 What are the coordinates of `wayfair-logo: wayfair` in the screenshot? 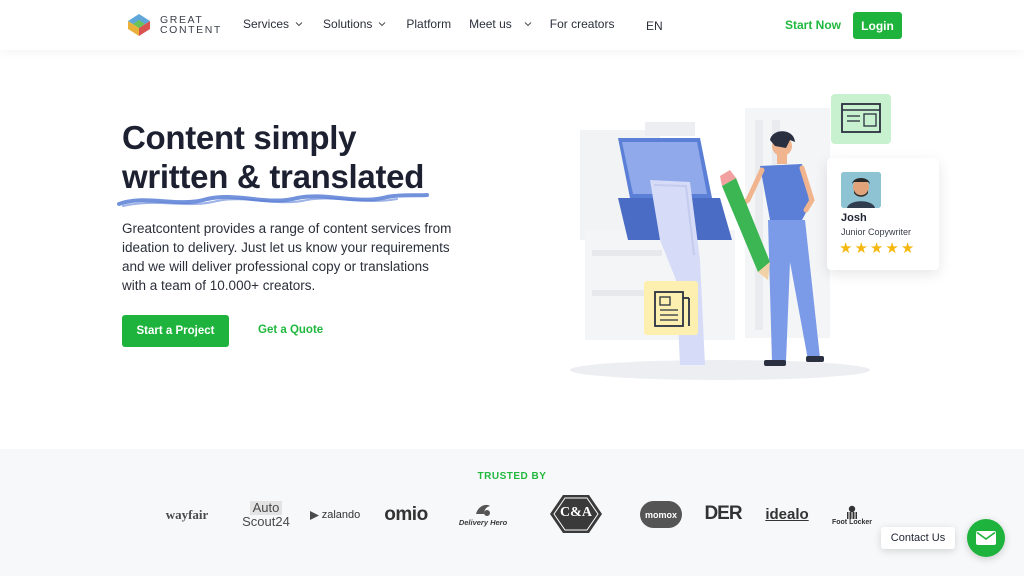 It's located at (187, 514).